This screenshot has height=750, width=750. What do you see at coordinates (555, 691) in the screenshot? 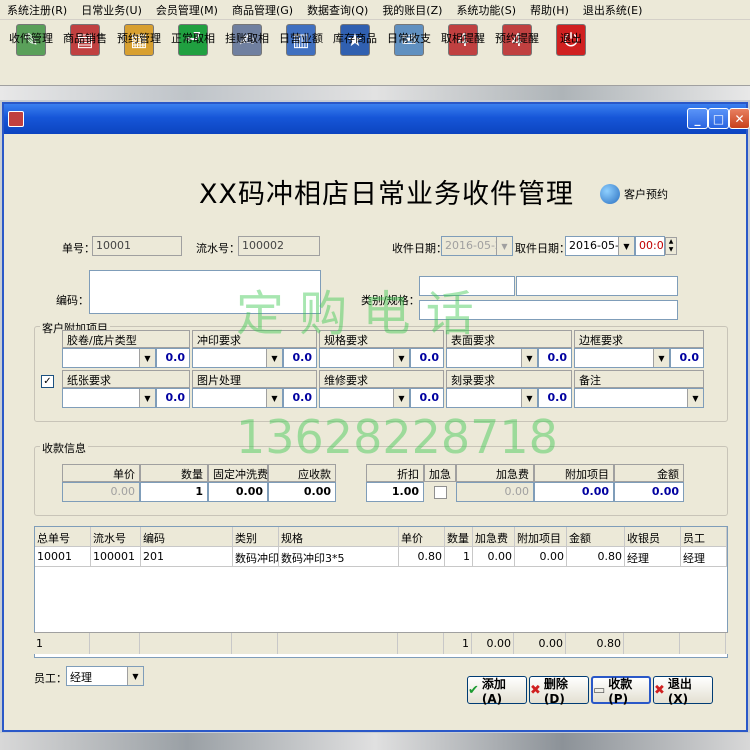
I see `delete-label: 删除(D)` at bounding box center [555, 691].